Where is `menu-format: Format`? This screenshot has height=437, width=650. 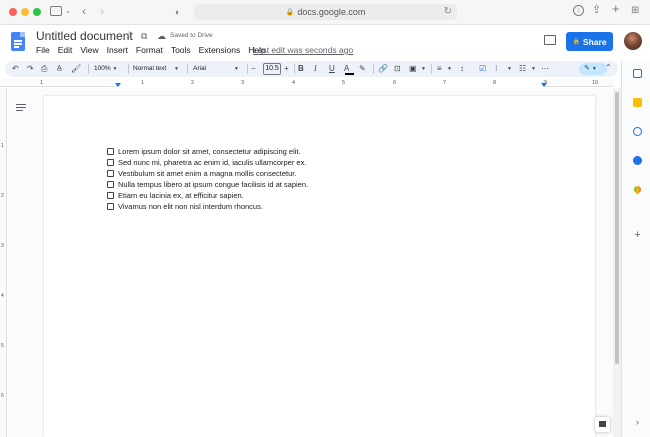
menu-format: Format is located at coordinates (149, 51).